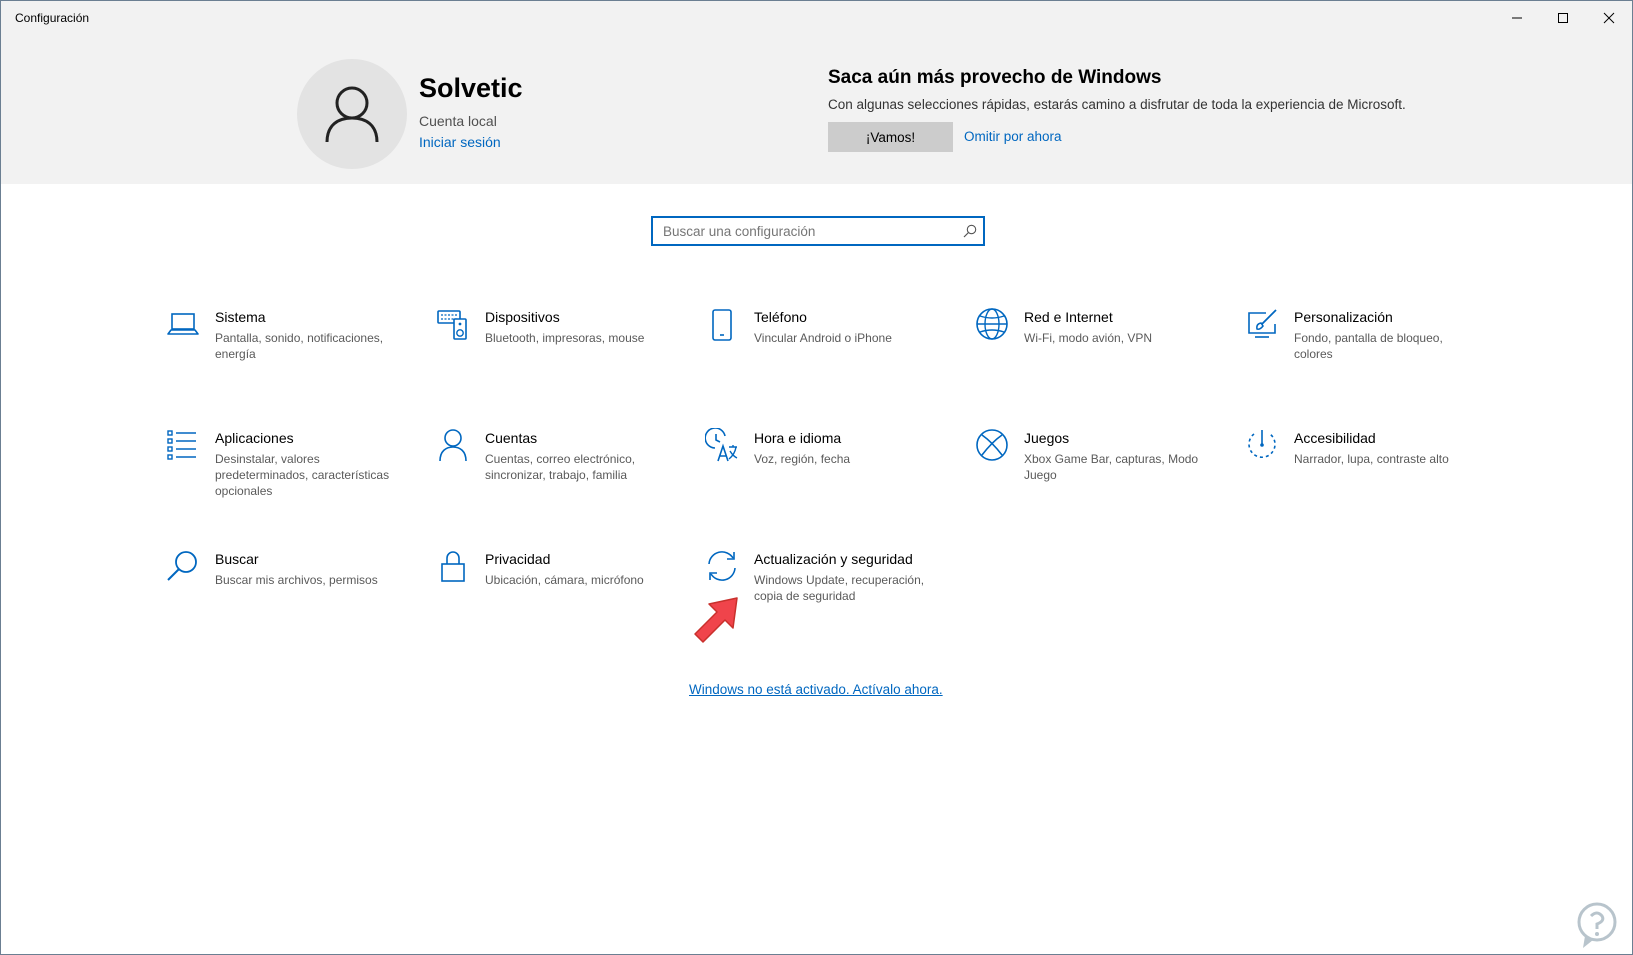  I want to click on tile-title: Actualización y seguridad, so click(833, 559).